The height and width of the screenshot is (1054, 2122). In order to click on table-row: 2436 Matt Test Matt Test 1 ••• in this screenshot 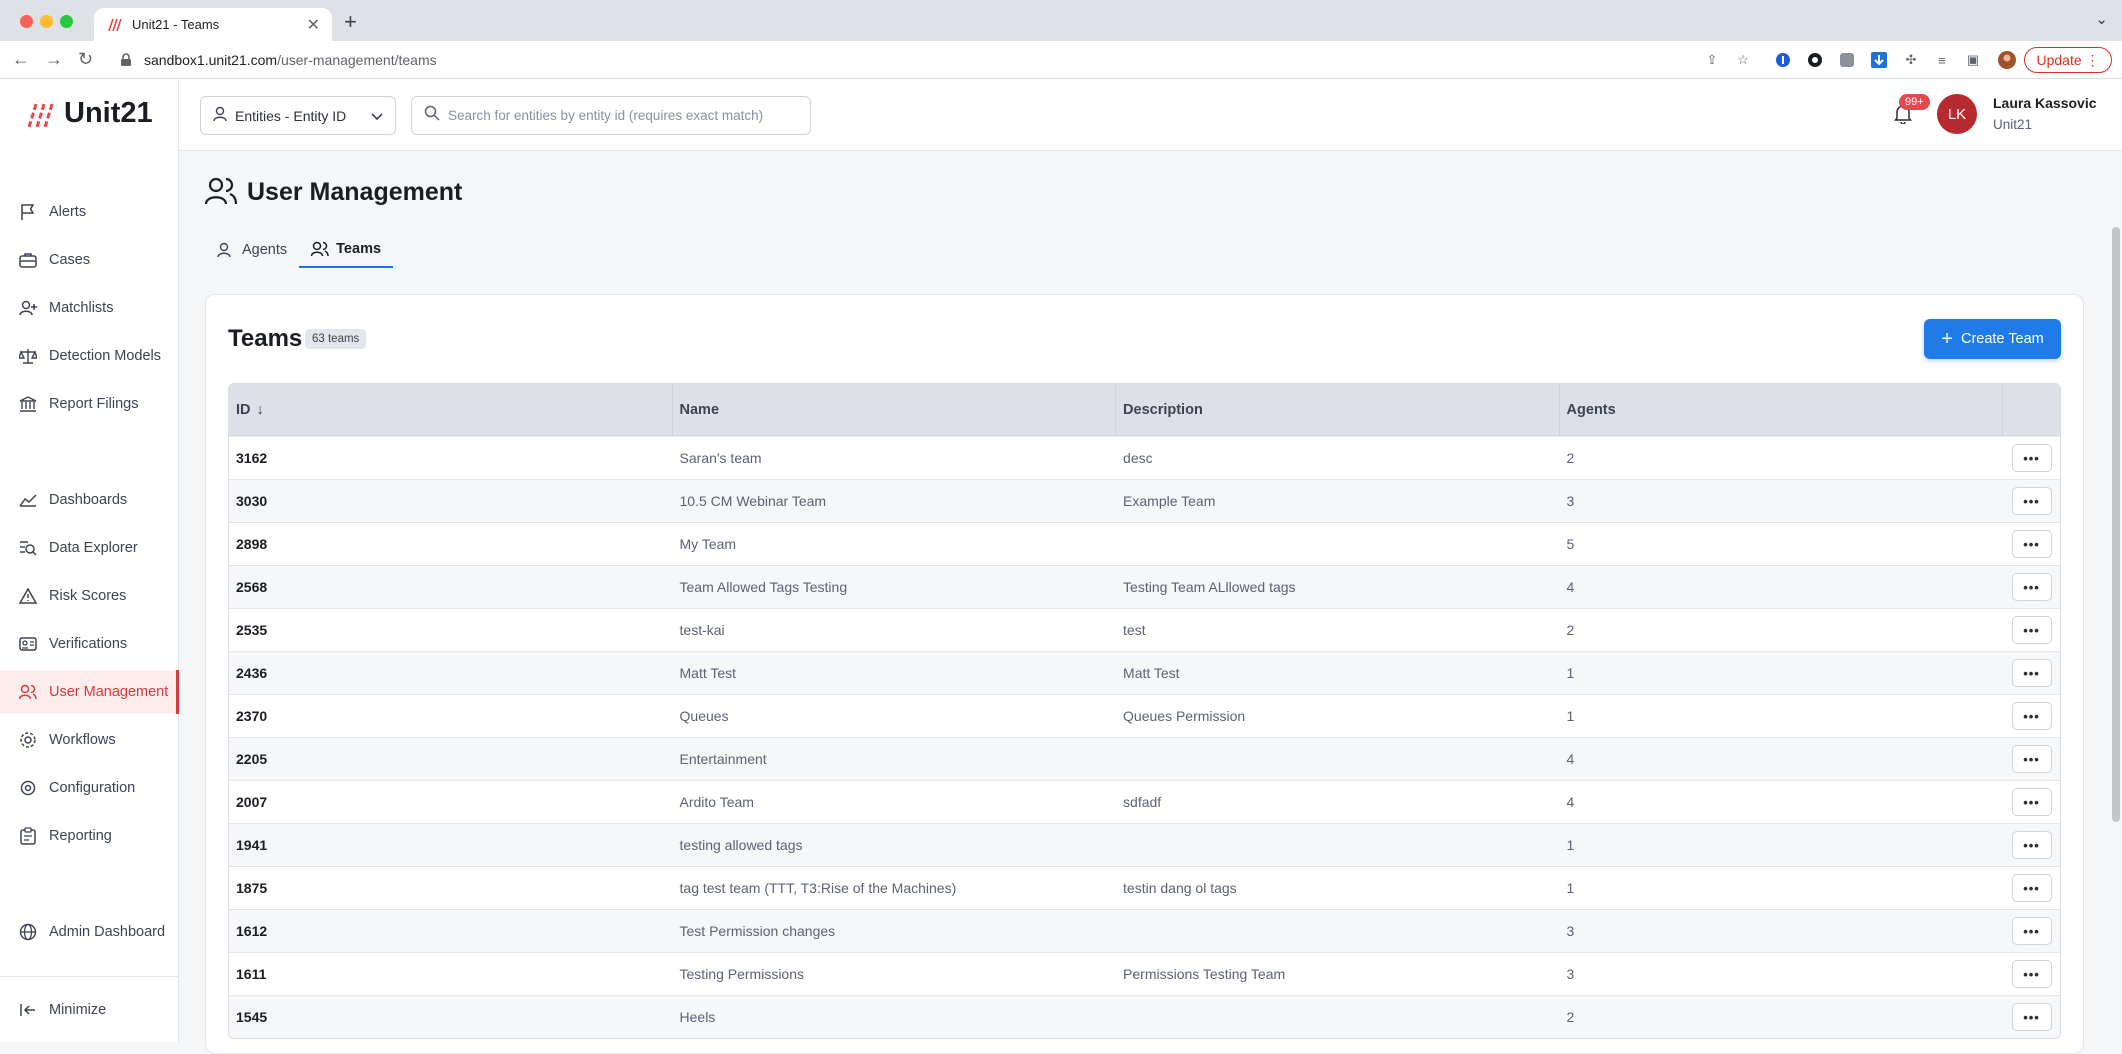, I will do `click(1144, 672)`.